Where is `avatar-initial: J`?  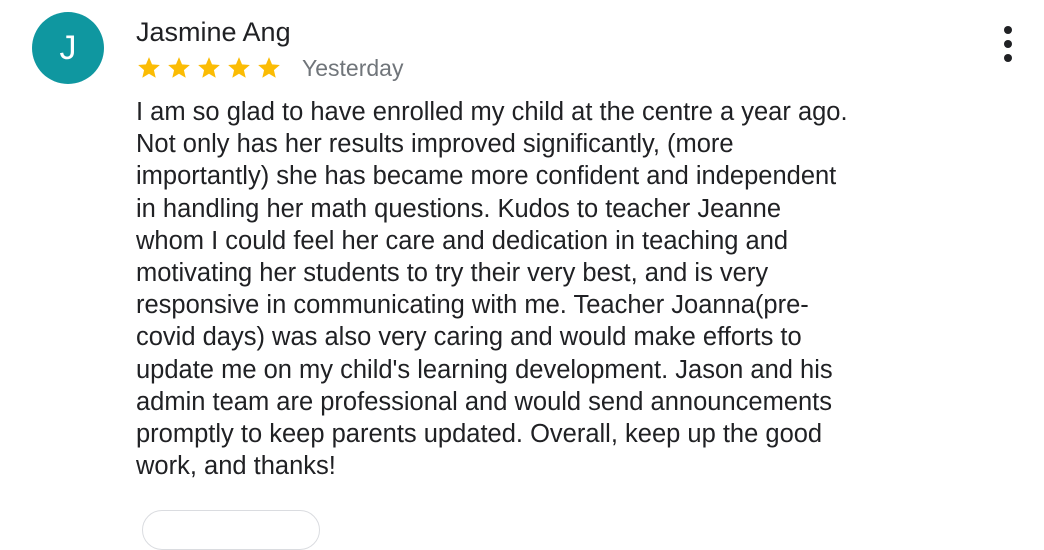
avatar-initial: J is located at coordinates (68, 47).